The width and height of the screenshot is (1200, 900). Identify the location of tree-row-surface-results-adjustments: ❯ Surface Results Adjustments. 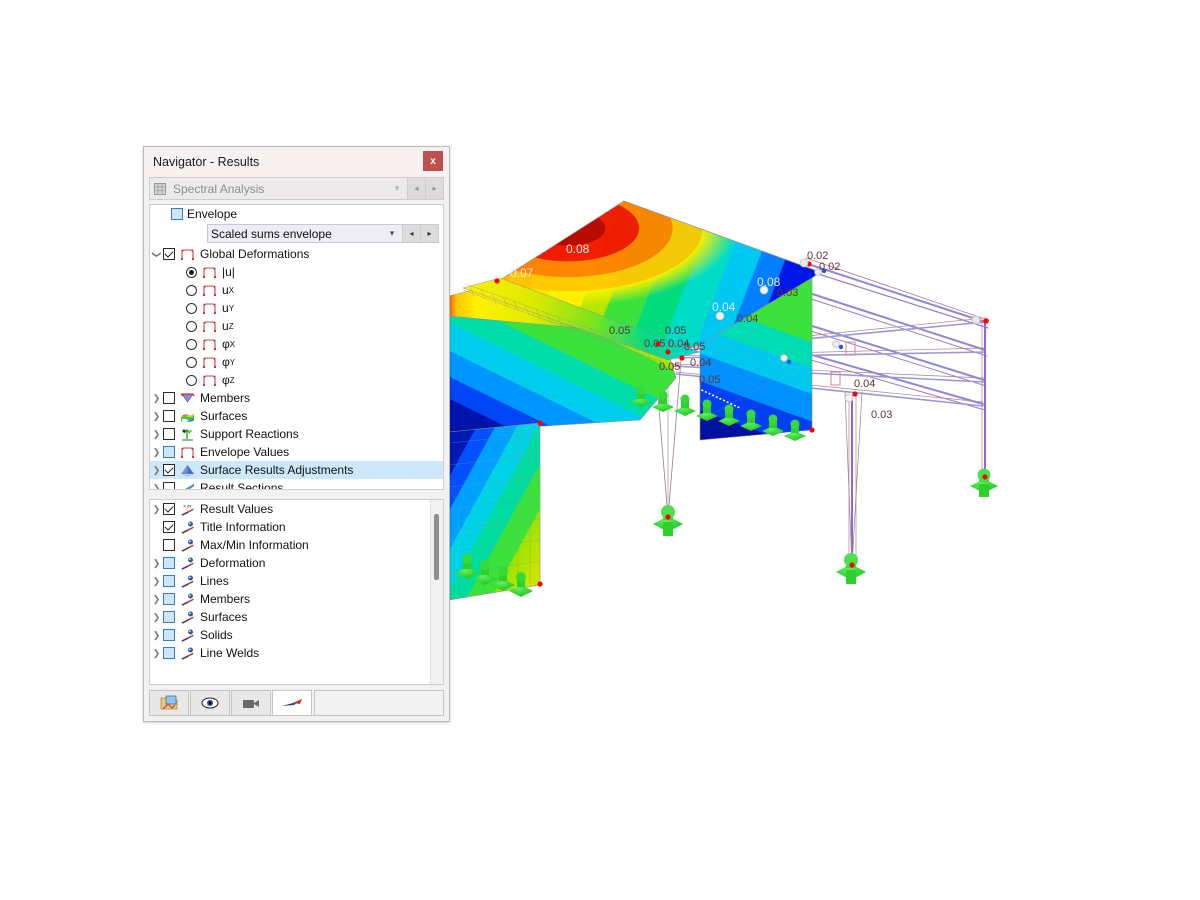
(296, 470).